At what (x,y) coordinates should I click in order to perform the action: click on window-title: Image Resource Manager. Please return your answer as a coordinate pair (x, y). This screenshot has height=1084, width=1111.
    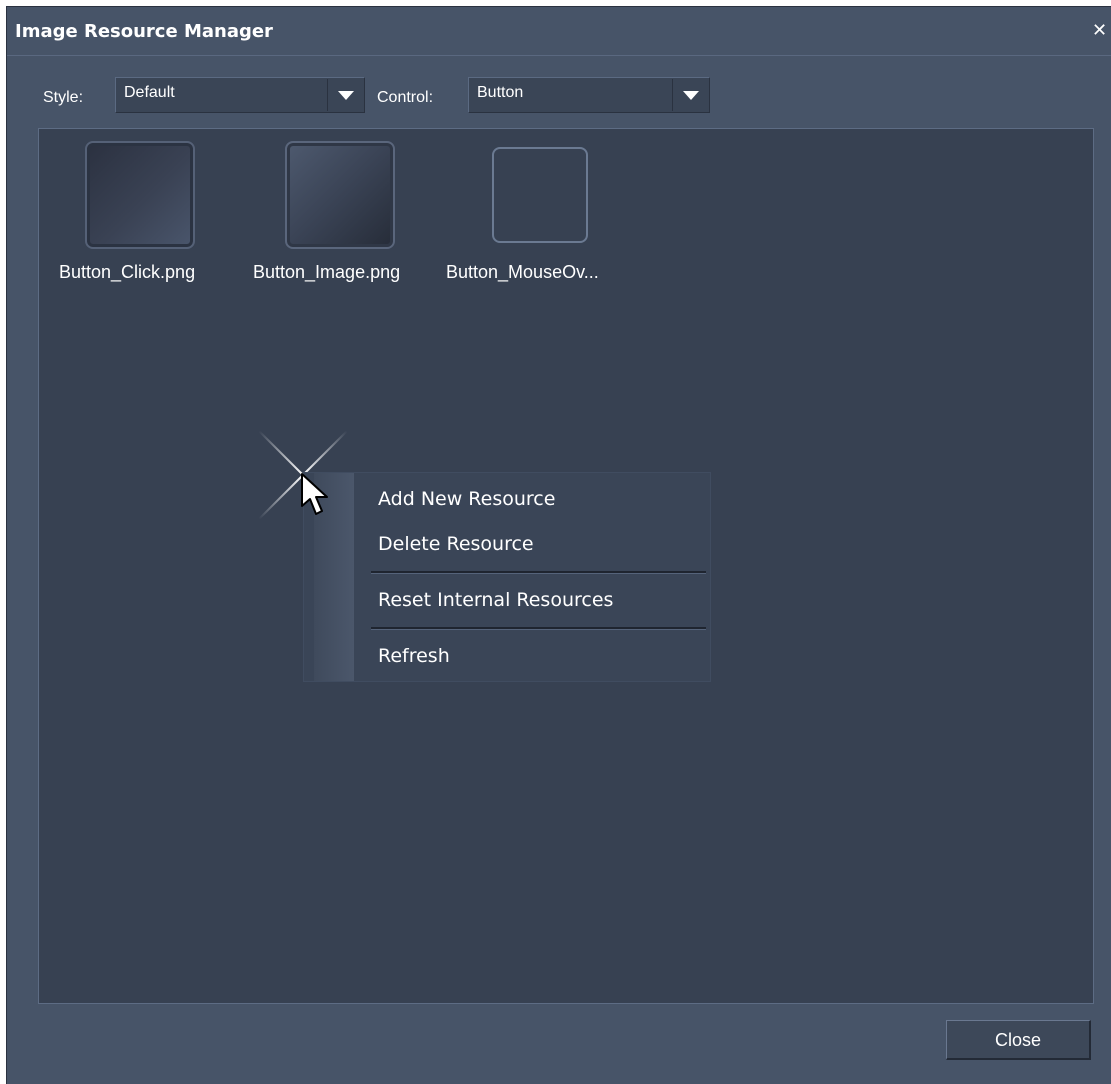
    Looking at the image, I should click on (144, 31).